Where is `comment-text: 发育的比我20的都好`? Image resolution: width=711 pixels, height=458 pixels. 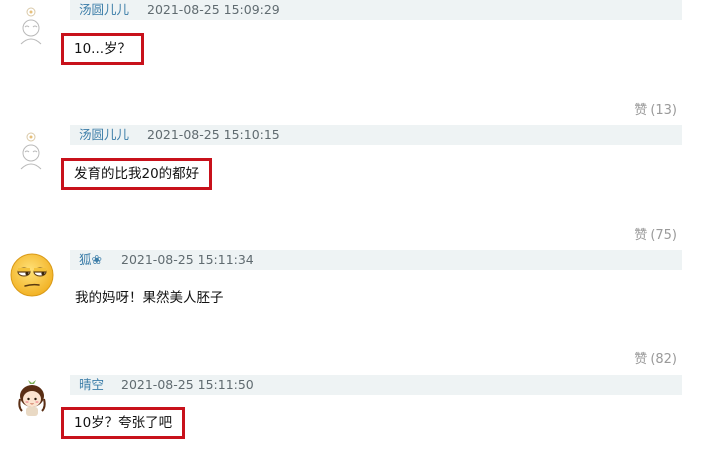 comment-text: 发育的比我20的都好 is located at coordinates (137, 174).